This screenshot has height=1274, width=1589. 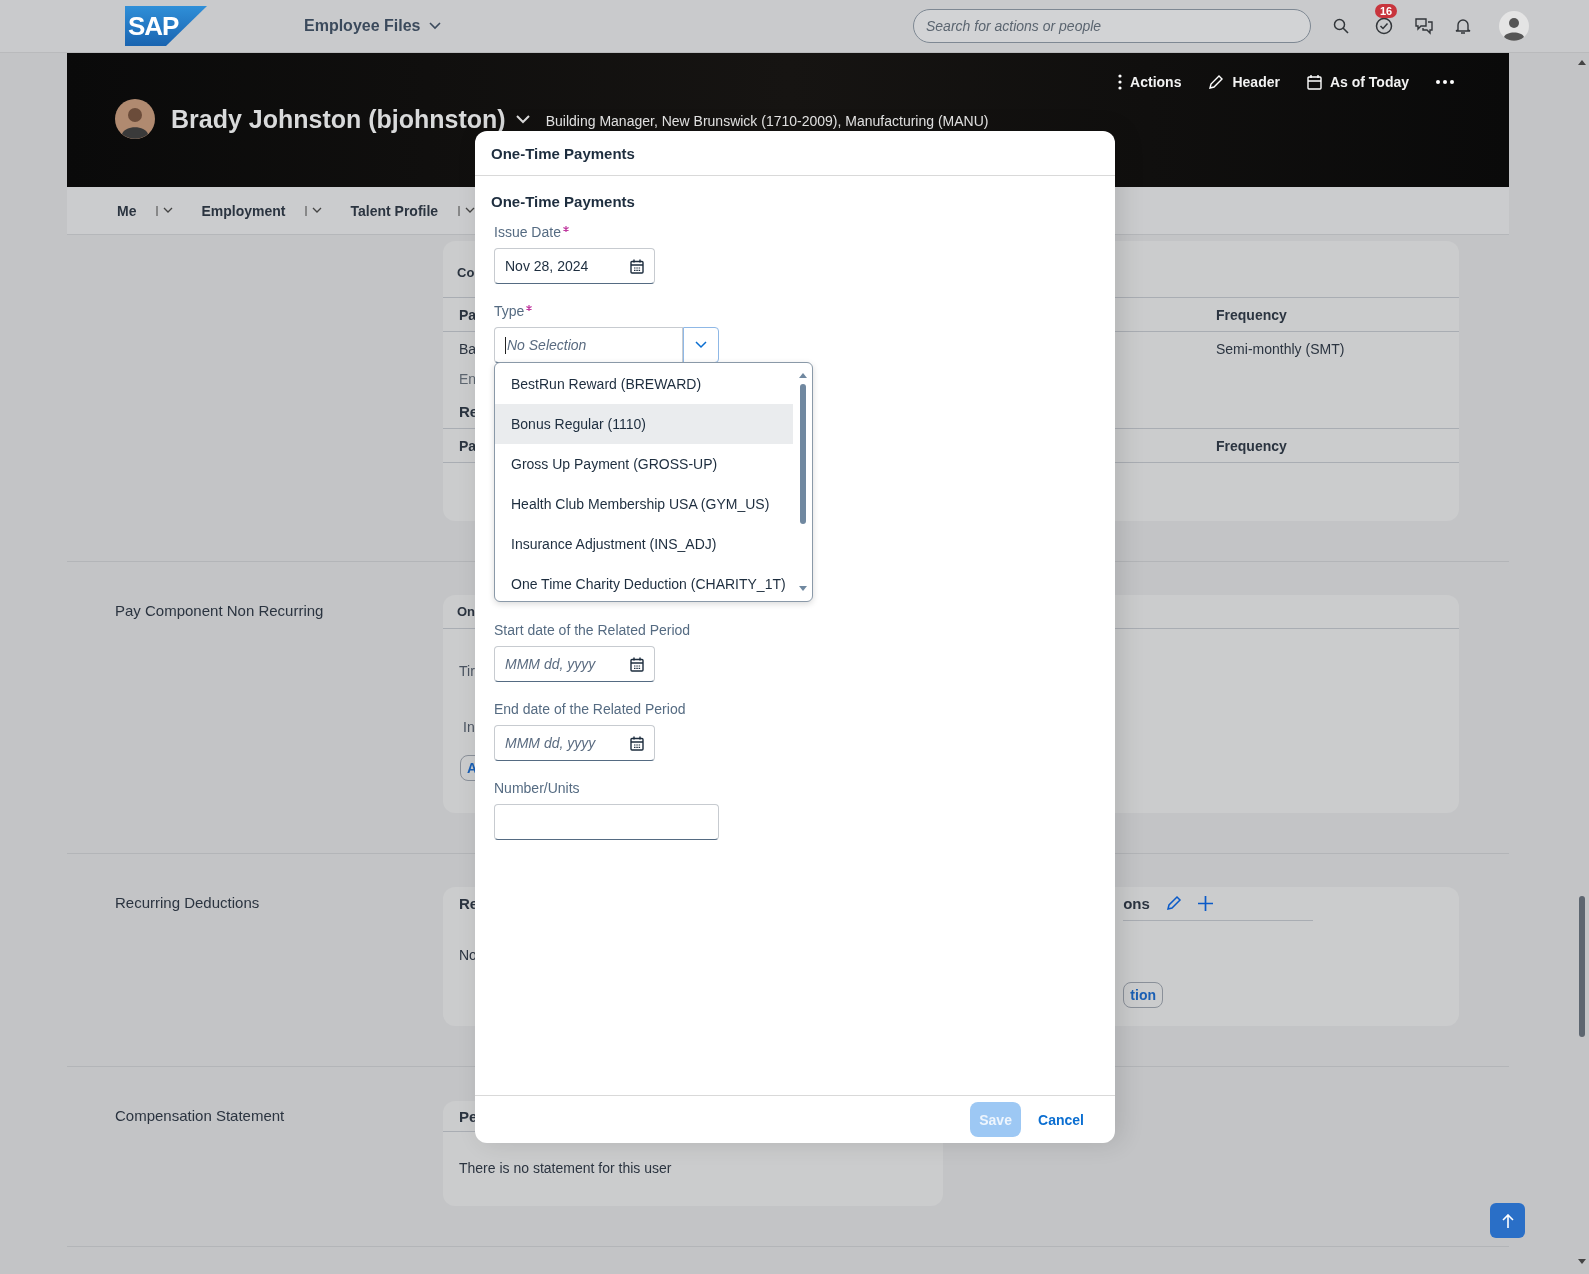 What do you see at coordinates (1357, 82) in the screenshot?
I see `header-action: As of Today` at bounding box center [1357, 82].